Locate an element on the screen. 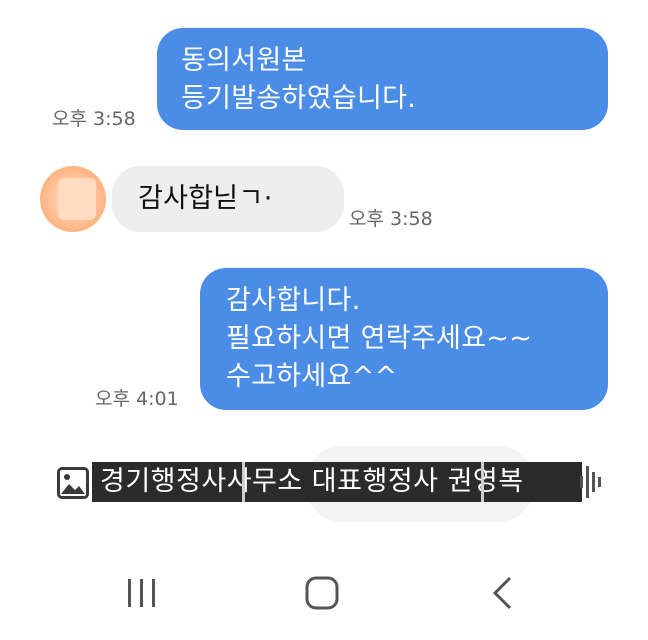 The image size is (648, 640). outgoing-message-bubble: 감사합니다. 필요하시면 연락주세요~~ 수고하세요^^ is located at coordinates (404, 339).